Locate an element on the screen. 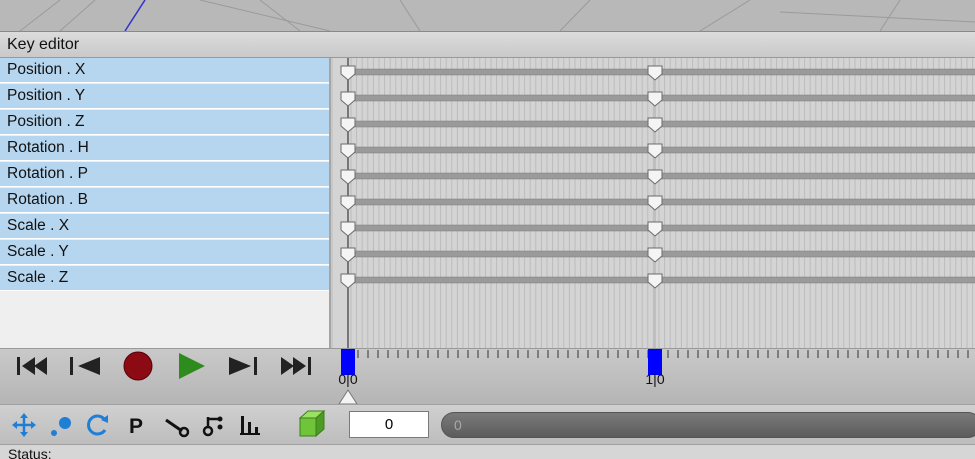 The width and height of the screenshot is (975, 459). viewport-grid is located at coordinates (497, 15).